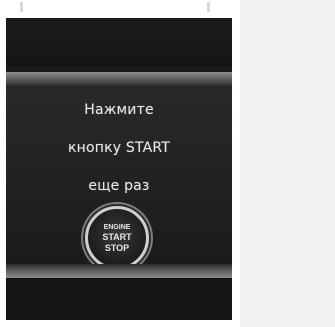  I want to click on engine-start-stop-icon: ENGINE START STOP, so click(117, 238).